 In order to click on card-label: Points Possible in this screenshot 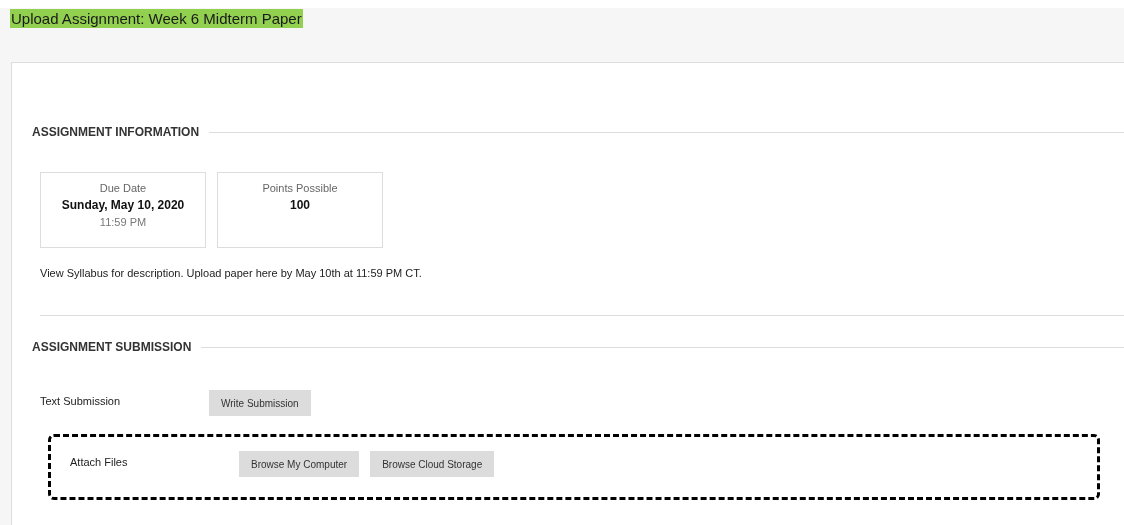, I will do `click(300, 188)`.